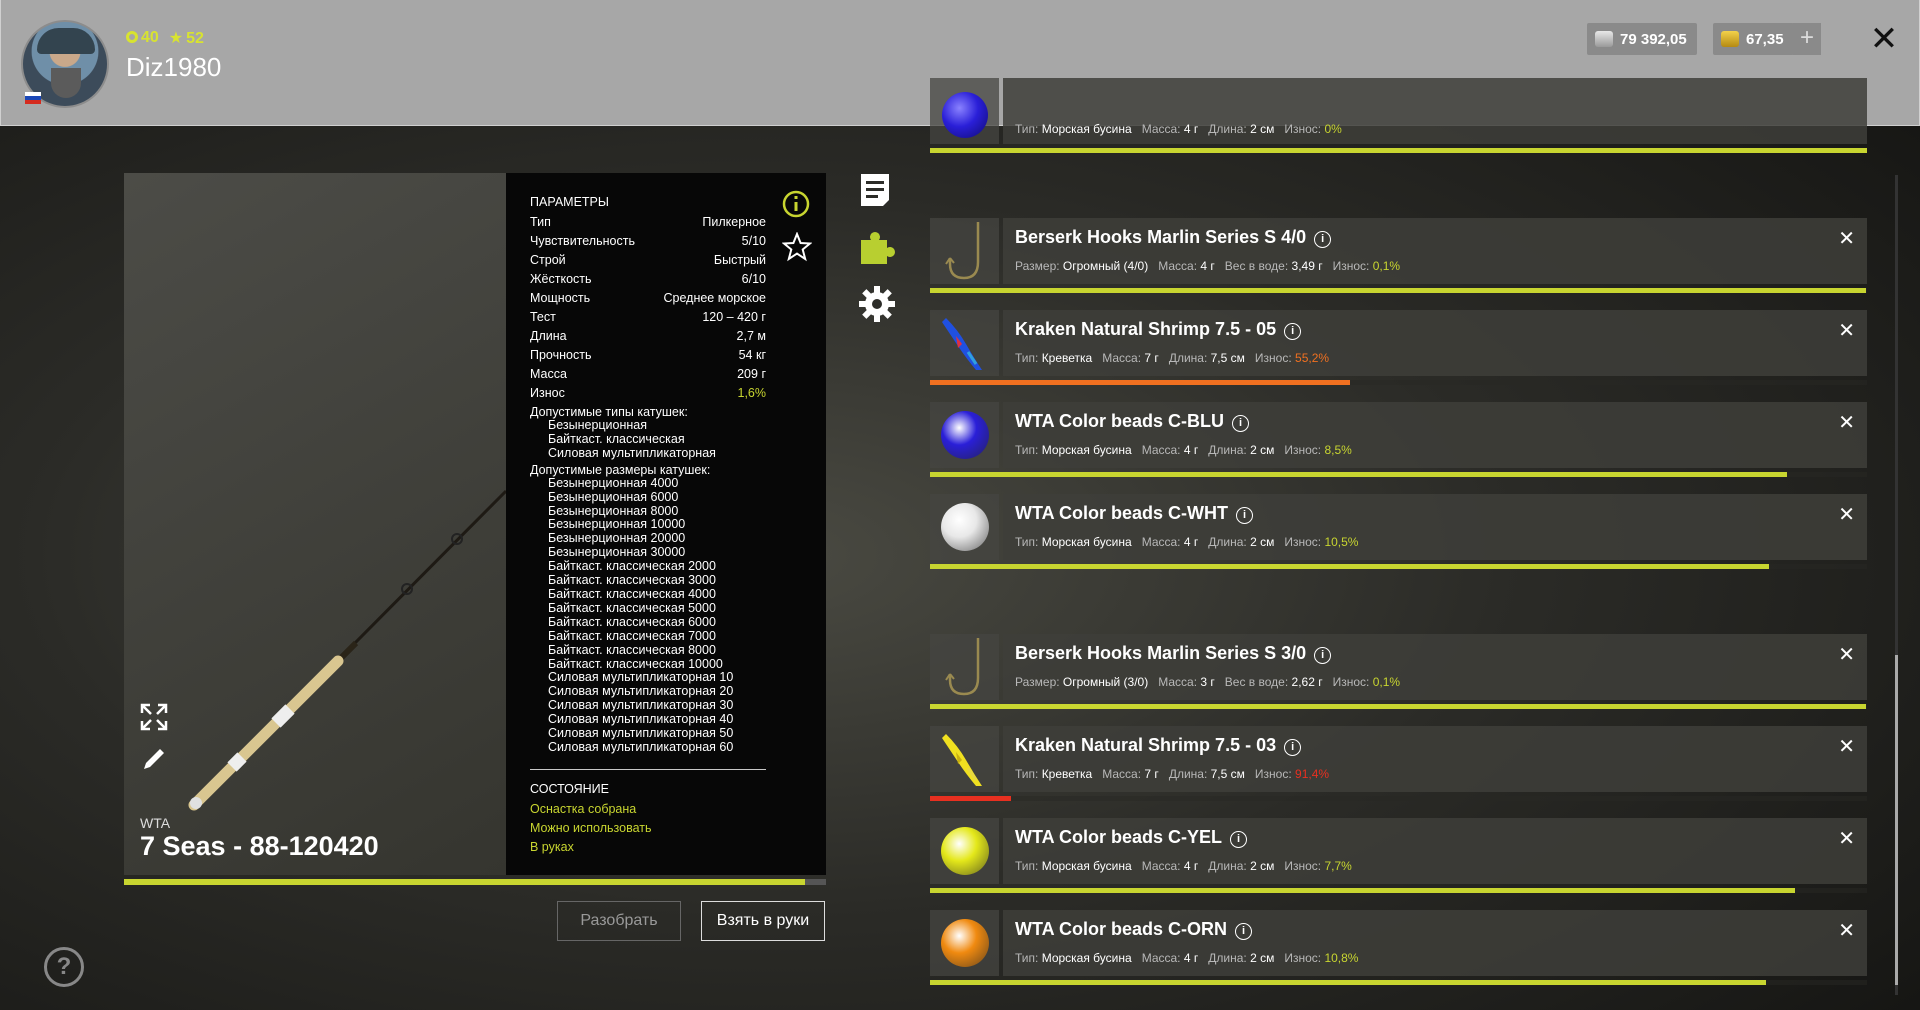  What do you see at coordinates (347, 650) in the screenshot?
I see `rod-image` at bounding box center [347, 650].